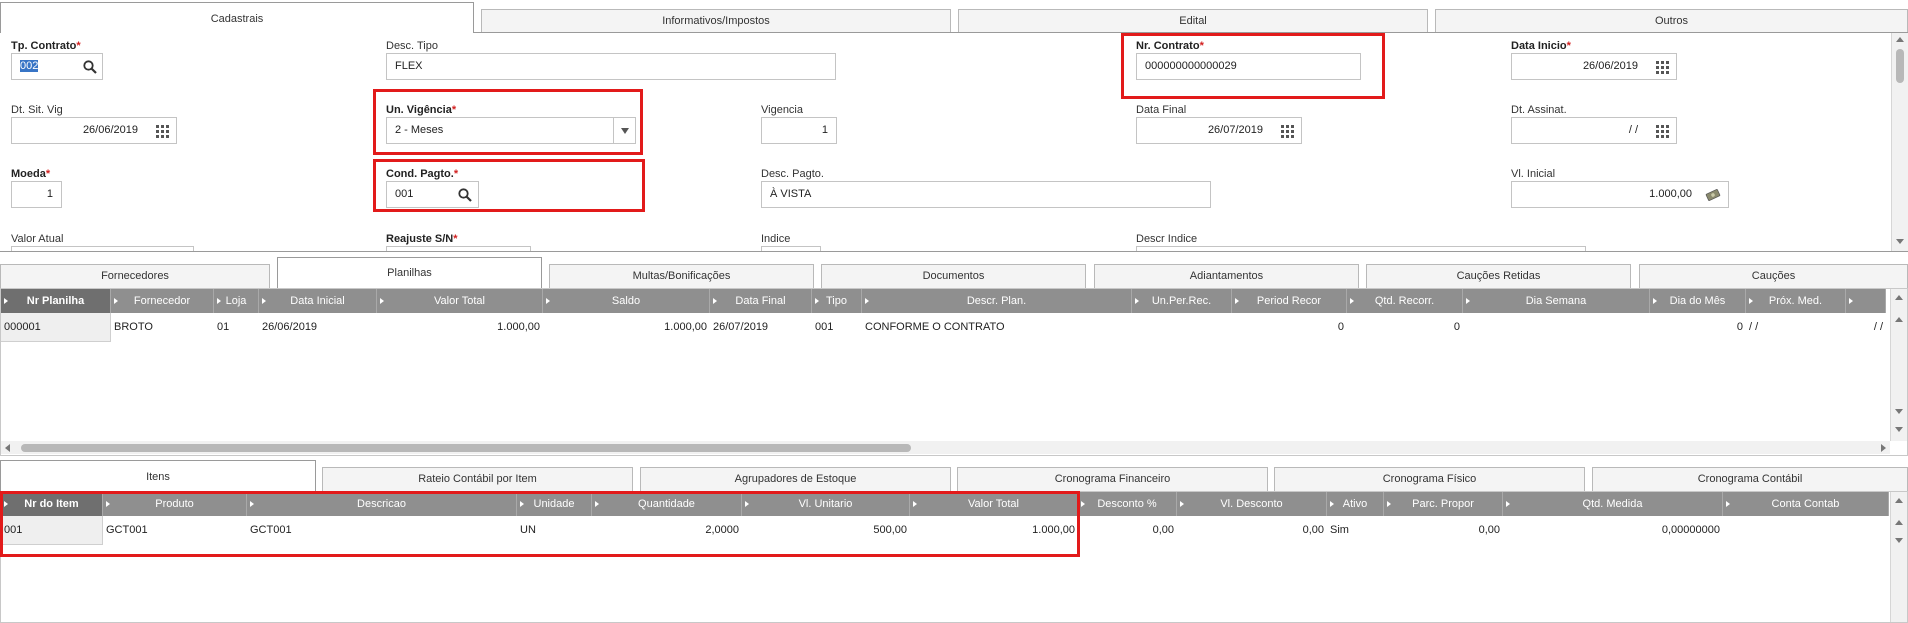  Describe the element at coordinates (223, 327) in the screenshot. I see `cell-loja: 01` at that location.